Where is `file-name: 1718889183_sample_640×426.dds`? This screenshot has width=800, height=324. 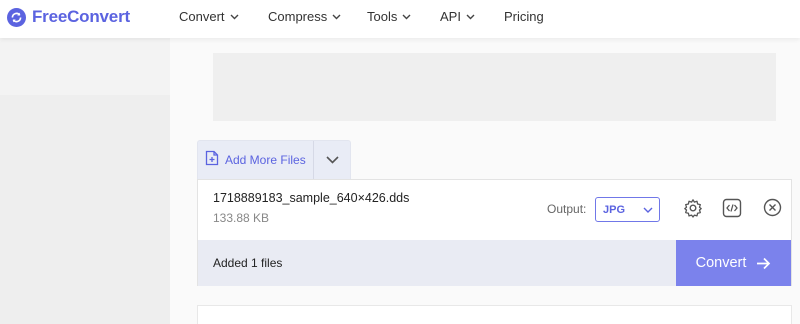
file-name: 1718889183_sample_640×426.dds is located at coordinates (311, 198).